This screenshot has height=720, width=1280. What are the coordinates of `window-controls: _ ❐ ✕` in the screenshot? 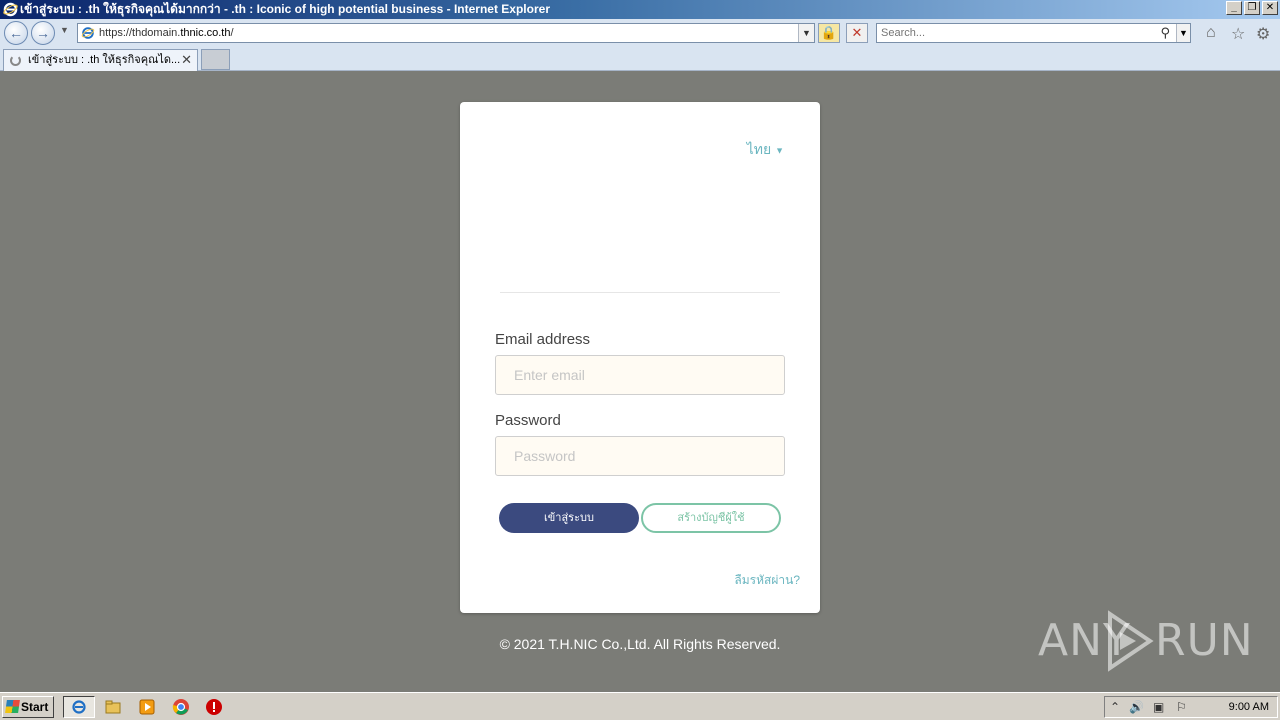 It's located at (1252, 8).